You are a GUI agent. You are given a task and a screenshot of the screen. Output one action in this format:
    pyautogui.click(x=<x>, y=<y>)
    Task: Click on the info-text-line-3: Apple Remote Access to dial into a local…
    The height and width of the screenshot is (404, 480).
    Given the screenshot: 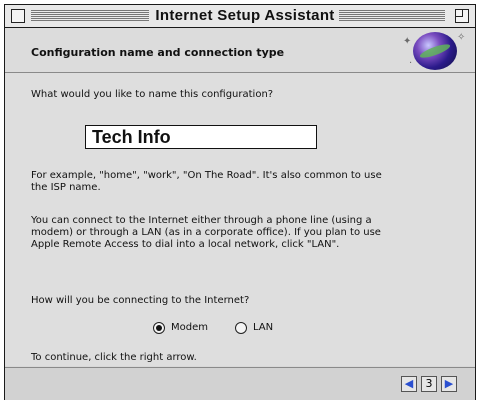 What is the action you would take?
    pyautogui.click(x=185, y=244)
    